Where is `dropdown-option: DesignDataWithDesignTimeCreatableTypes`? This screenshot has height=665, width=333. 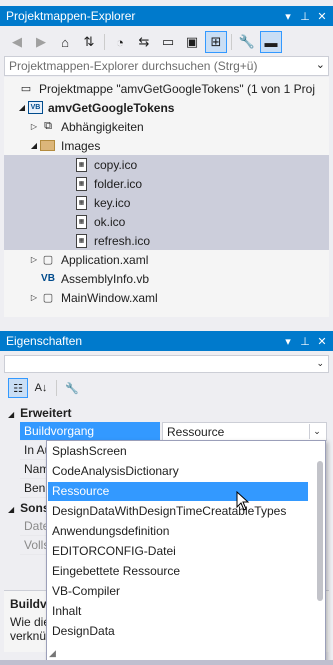 dropdown-option: DesignDataWithDesignTimeCreatableTypes is located at coordinates (178, 511).